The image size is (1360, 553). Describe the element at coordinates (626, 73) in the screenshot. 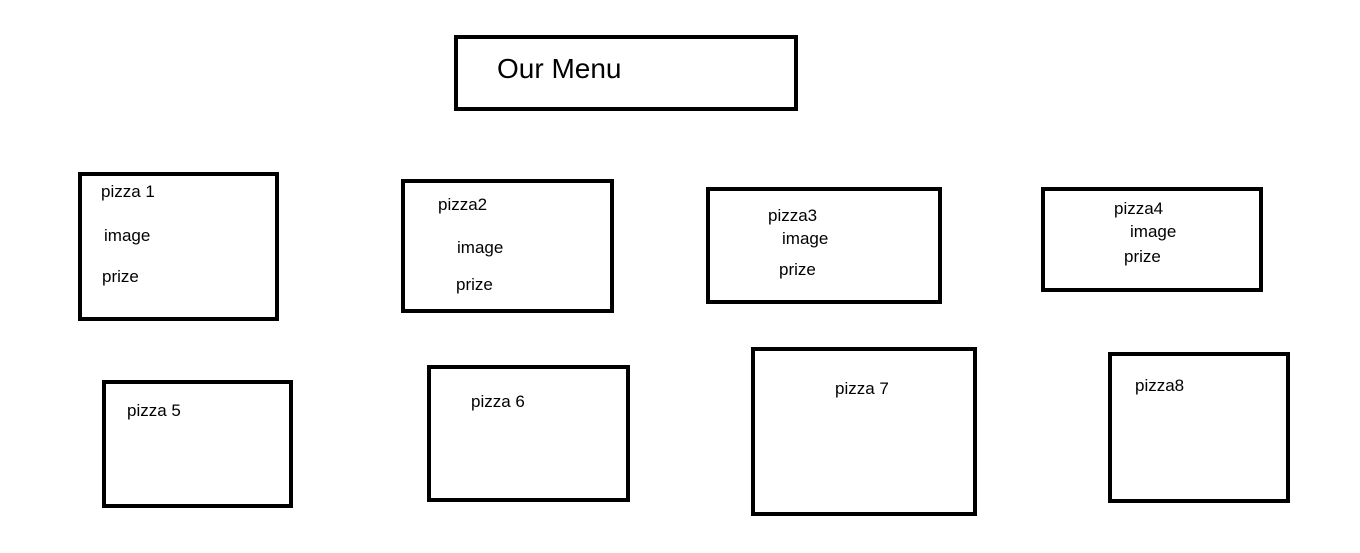

I see `menu-title-box: Our Menu` at that location.